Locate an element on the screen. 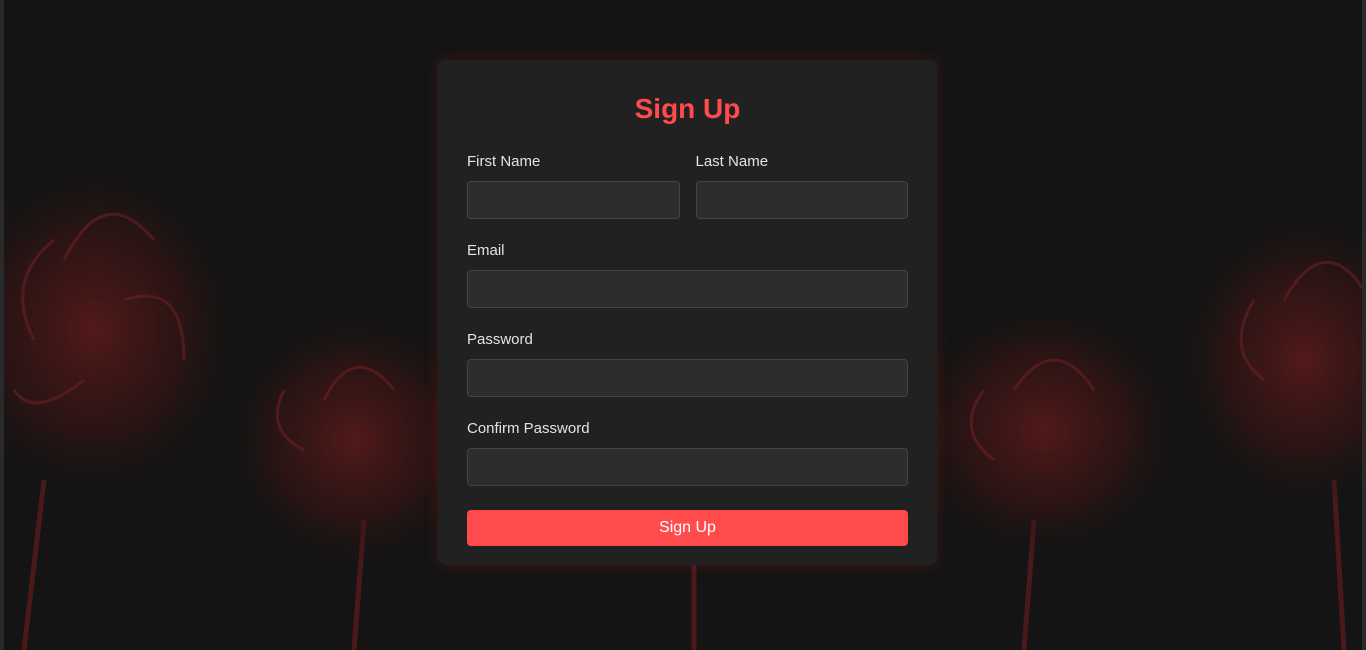  password-group: Password is located at coordinates (687, 363).